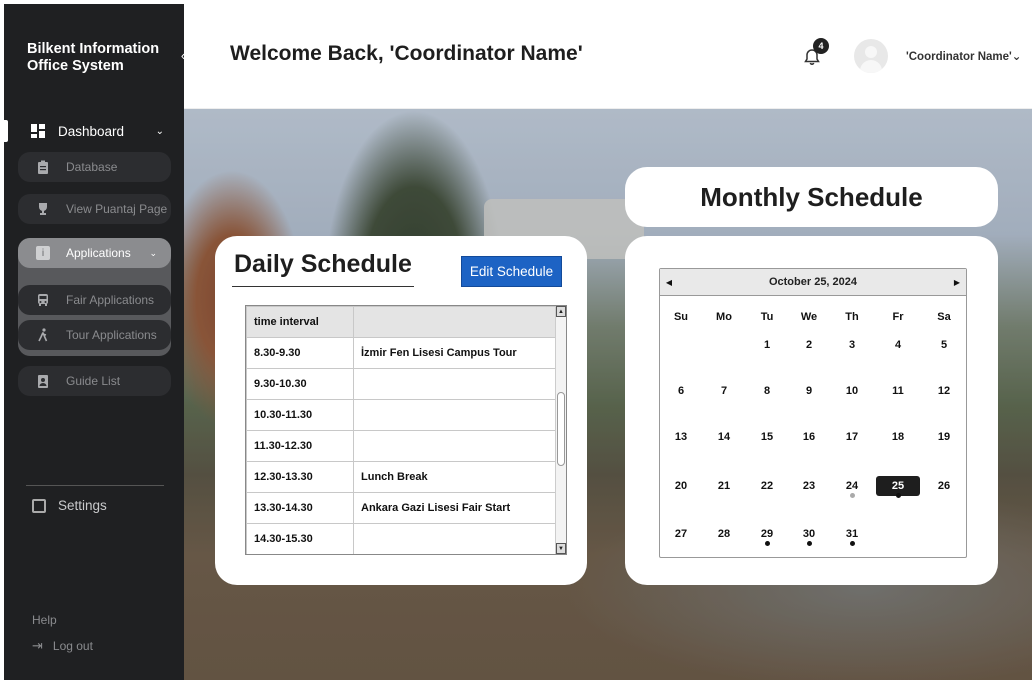 This screenshot has height=684, width=1034. Describe the element at coordinates (944, 486) in the screenshot. I see `calendar-day: 26` at that location.